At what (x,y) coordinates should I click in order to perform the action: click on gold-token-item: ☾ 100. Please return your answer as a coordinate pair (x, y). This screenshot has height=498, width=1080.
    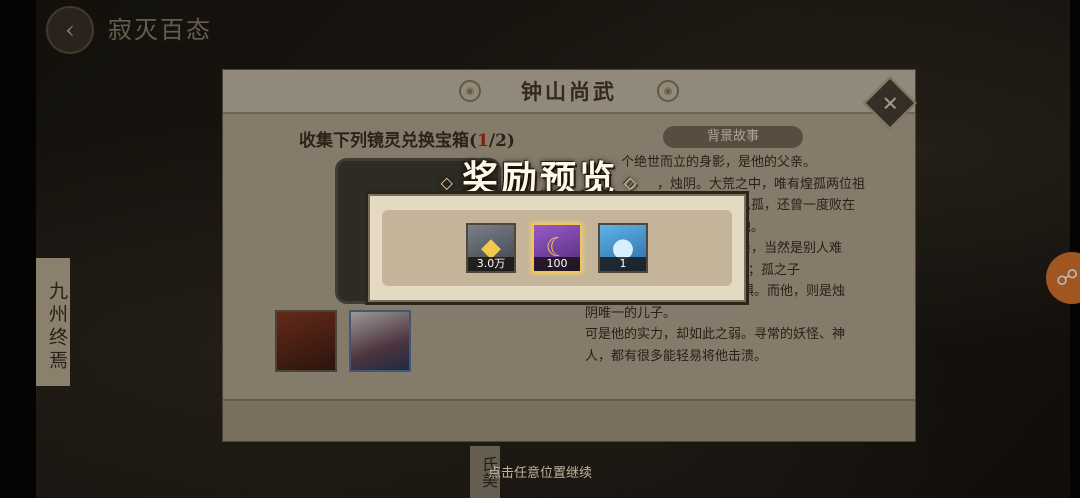
    Looking at the image, I should click on (557, 248).